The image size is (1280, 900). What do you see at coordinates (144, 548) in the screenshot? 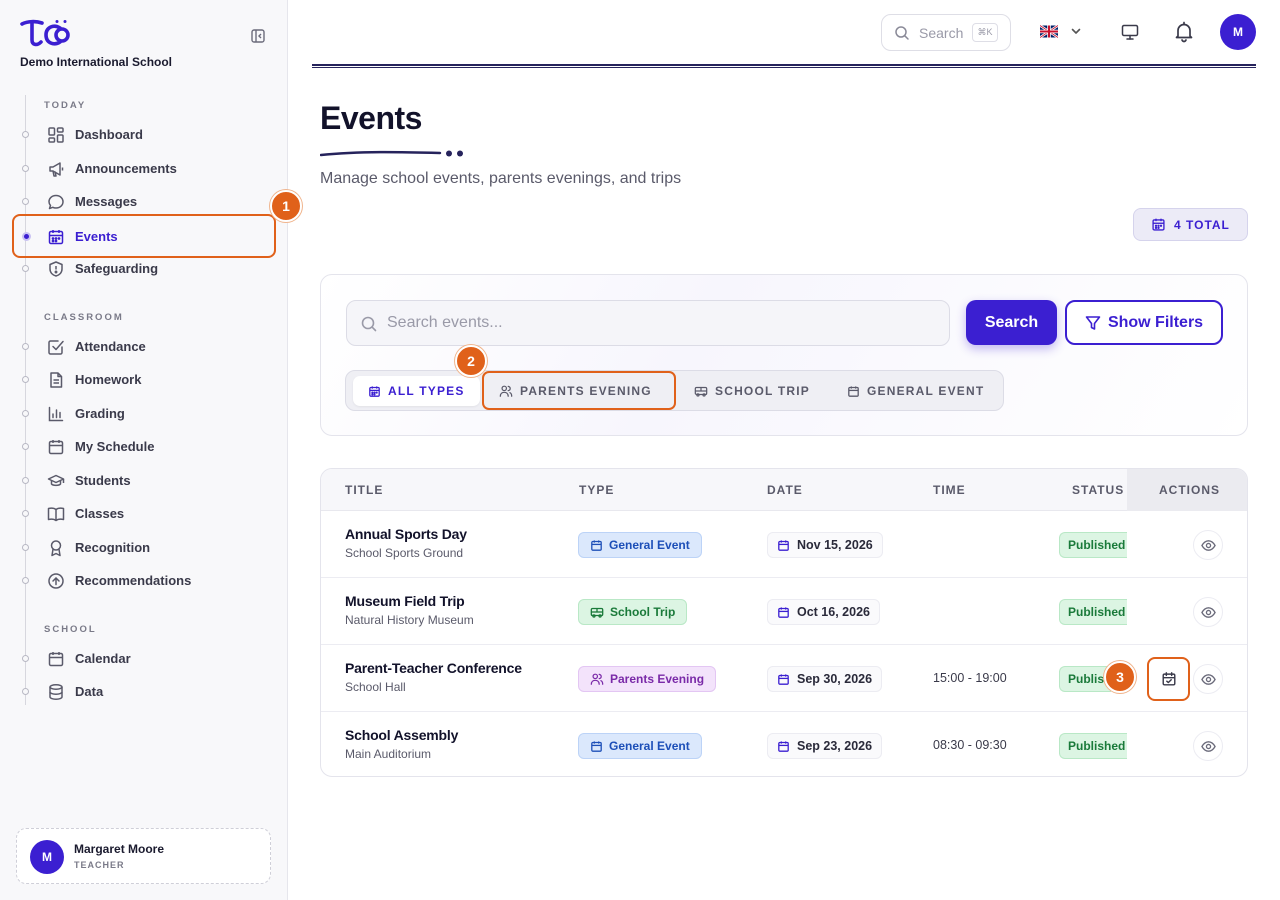
I see `sidebar-item-recognition: Recognition` at bounding box center [144, 548].